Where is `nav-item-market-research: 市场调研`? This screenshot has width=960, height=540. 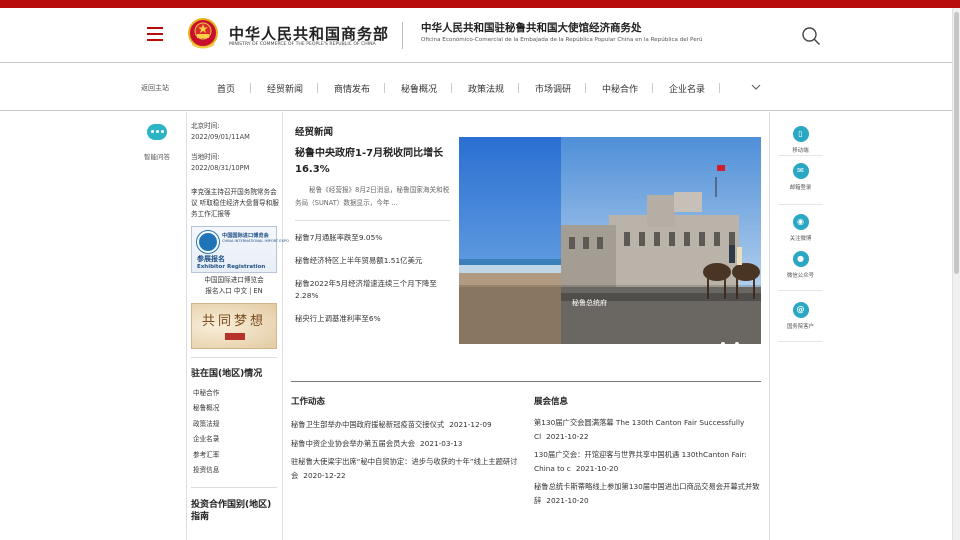
nav-item-market-research: 市场调研 is located at coordinates (553, 88).